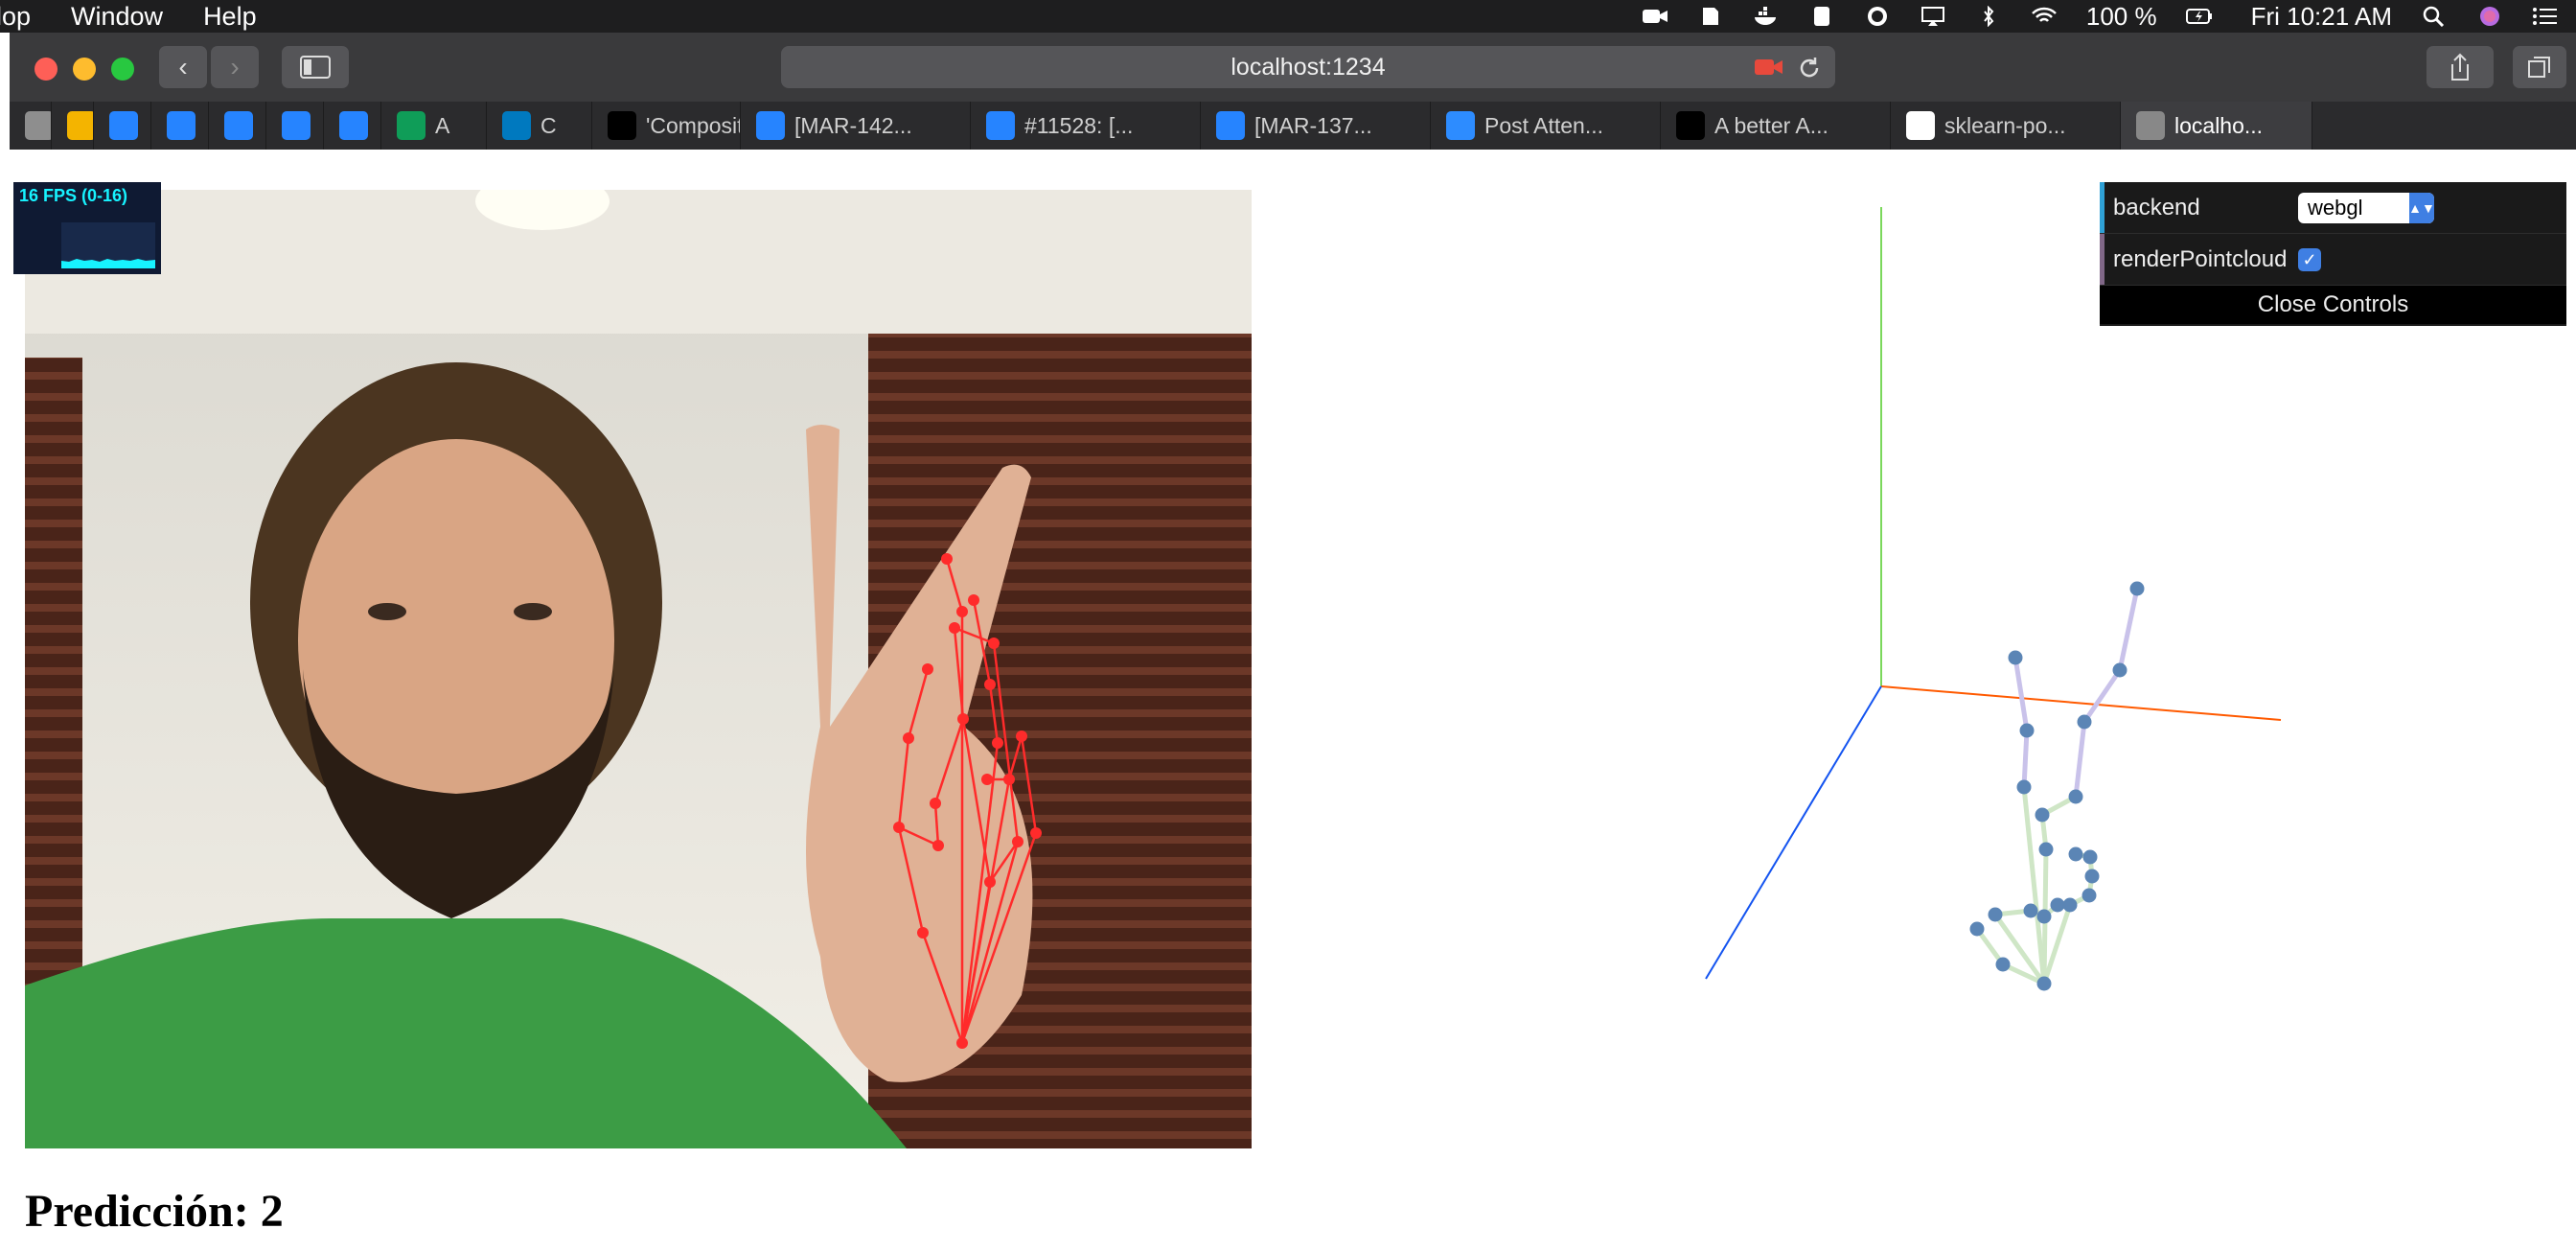 Image resolution: width=2576 pixels, height=1252 pixels. I want to click on forward-button: ›, so click(235, 67).